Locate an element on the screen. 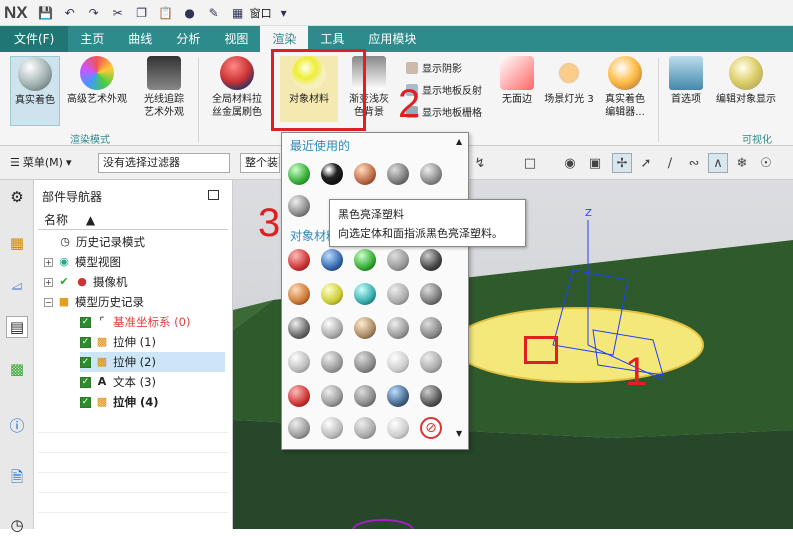  endpoint-icon: ➚ is located at coordinates (646, 163).